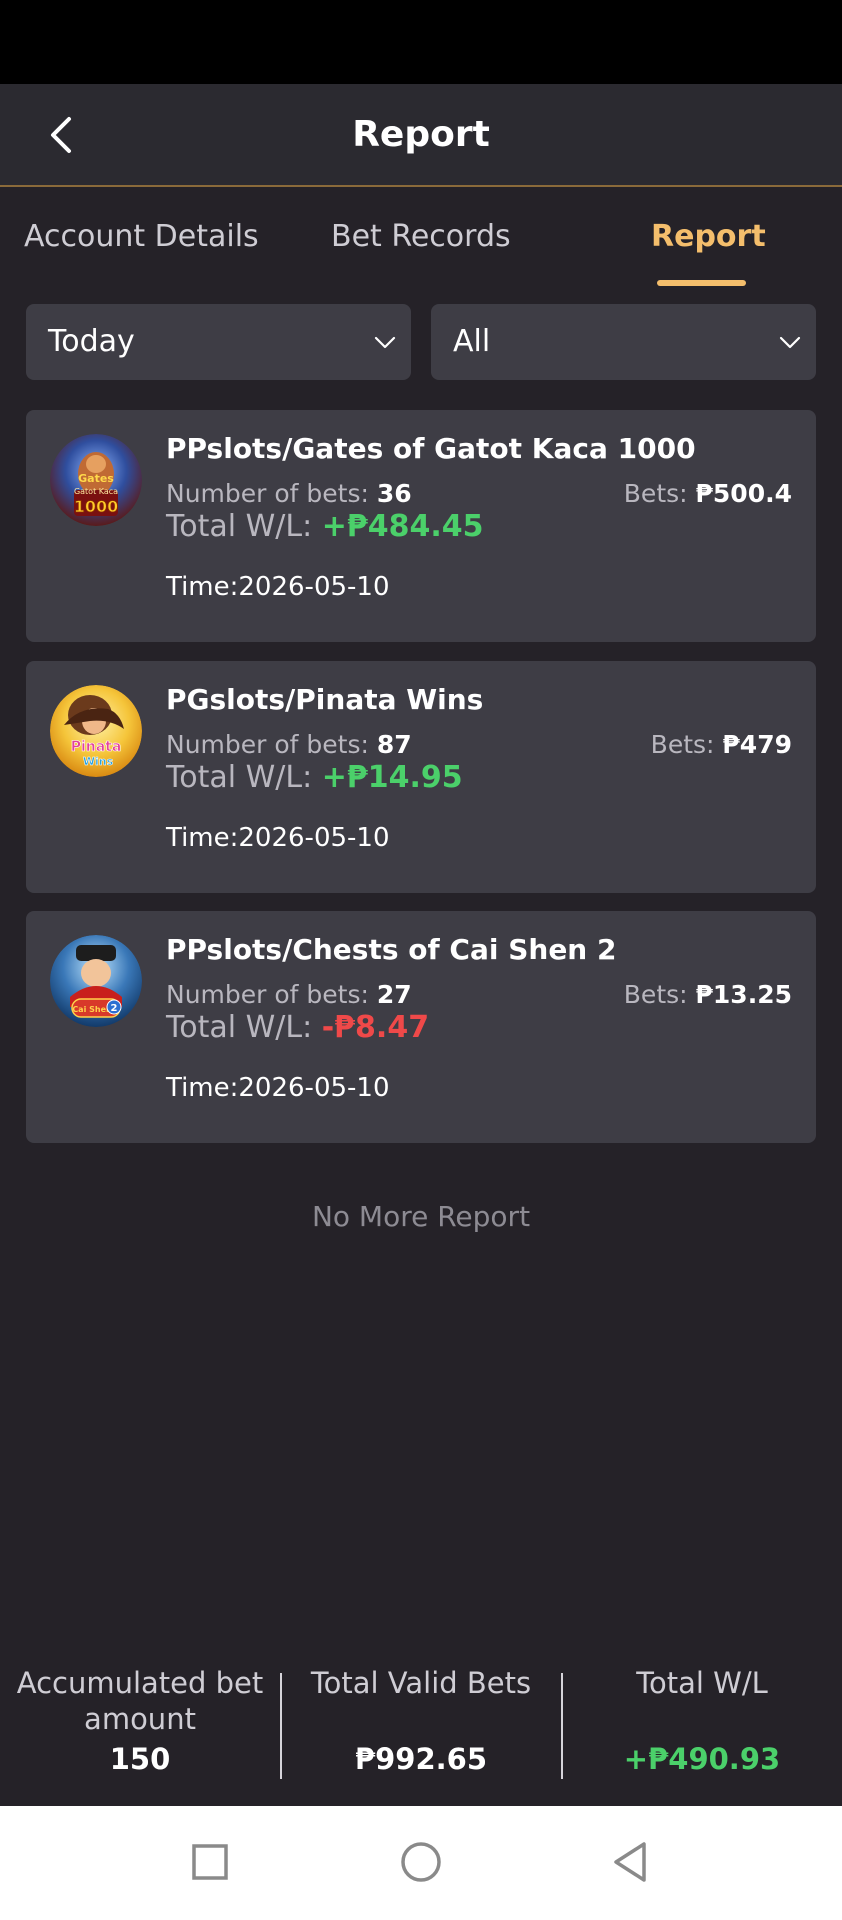 The width and height of the screenshot is (842, 1920). What do you see at coordinates (392, 777) in the screenshot?
I see `total-wl-value: +₱14.95` at bounding box center [392, 777].